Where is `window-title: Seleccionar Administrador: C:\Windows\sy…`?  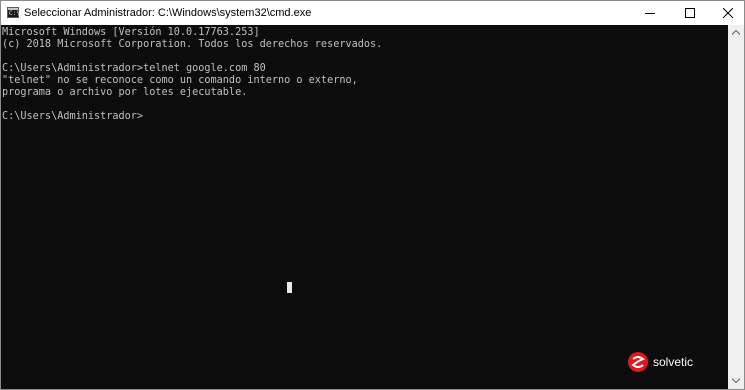
window-title: Seleccionar Administrador: C:\Windows\sy… is located at coordinates (168, 13).